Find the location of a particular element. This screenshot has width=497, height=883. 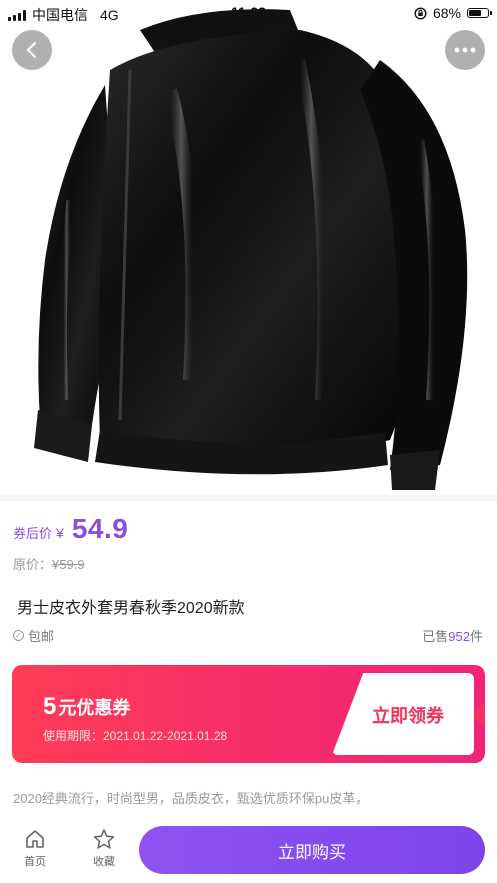

coupon-amount: 5 元优惠券 is located at coordinates (86, 707).